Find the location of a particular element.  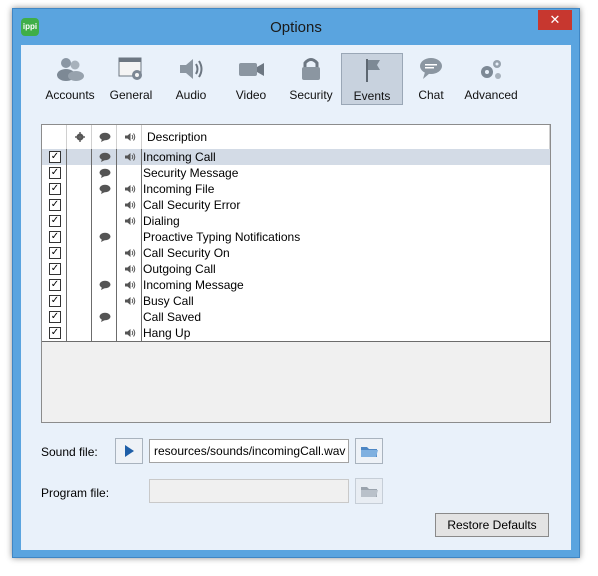

header-sound is located at coordinates (129, 137).